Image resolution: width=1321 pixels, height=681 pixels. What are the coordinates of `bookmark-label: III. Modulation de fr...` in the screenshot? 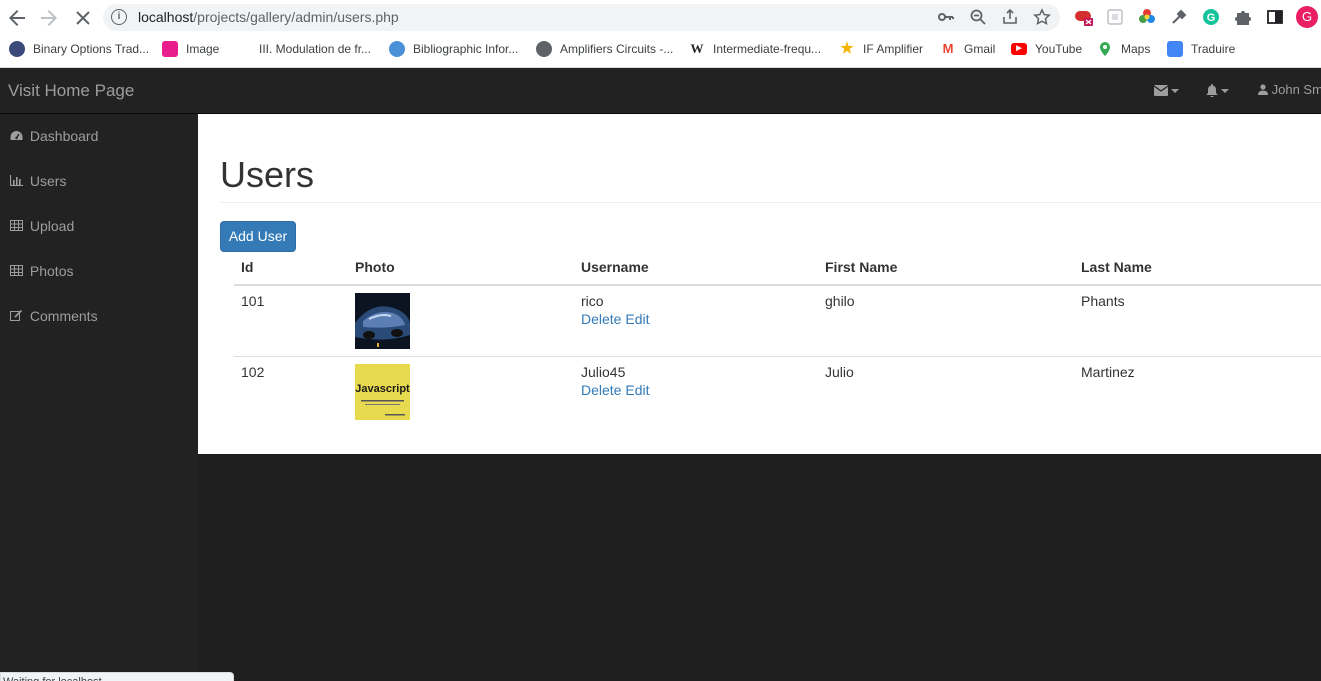 It's located at (315, 49).